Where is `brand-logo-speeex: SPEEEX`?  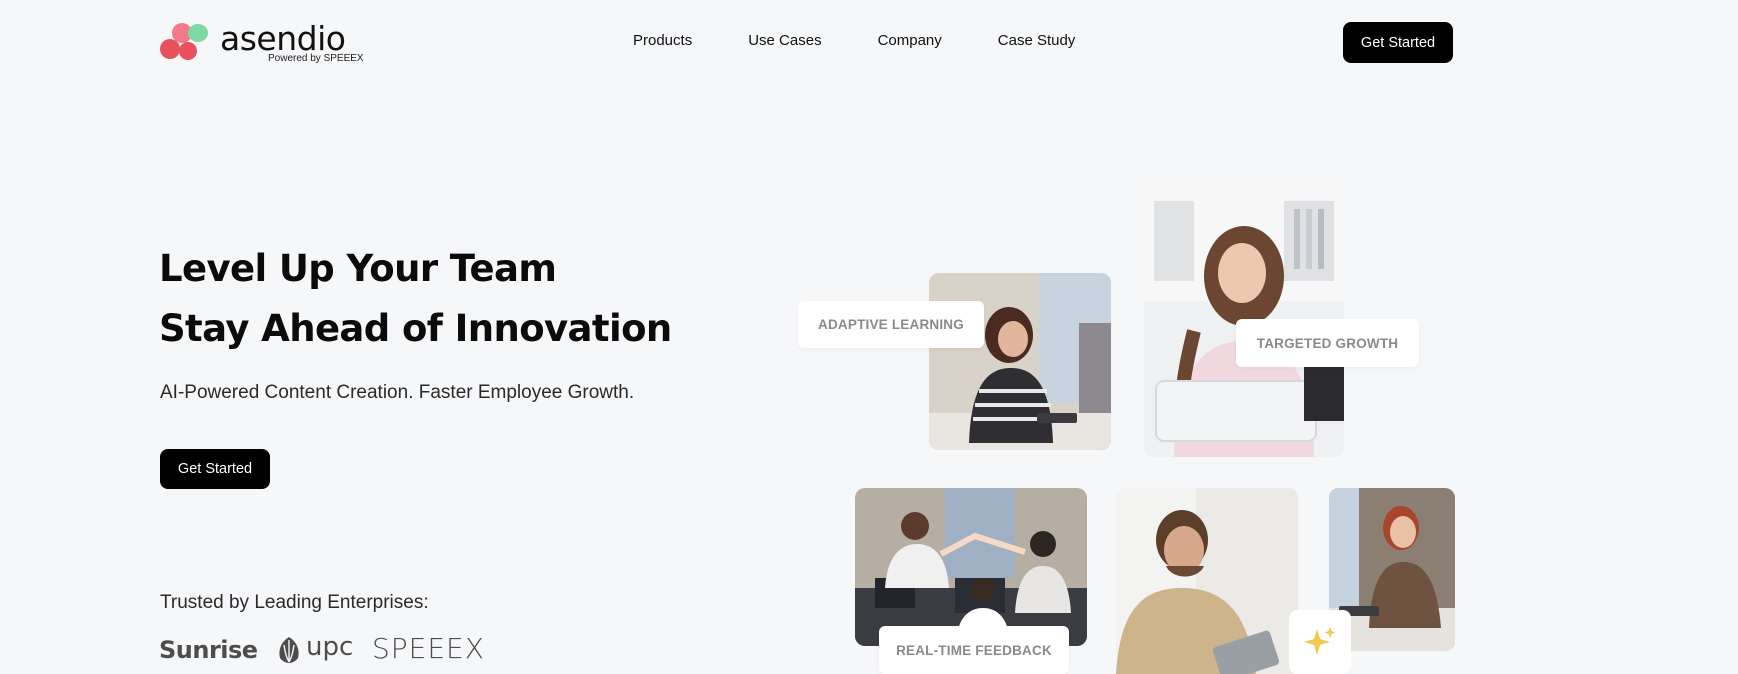 brand-logo-speeex: SPEEEX is located at coordinates (428, 648).